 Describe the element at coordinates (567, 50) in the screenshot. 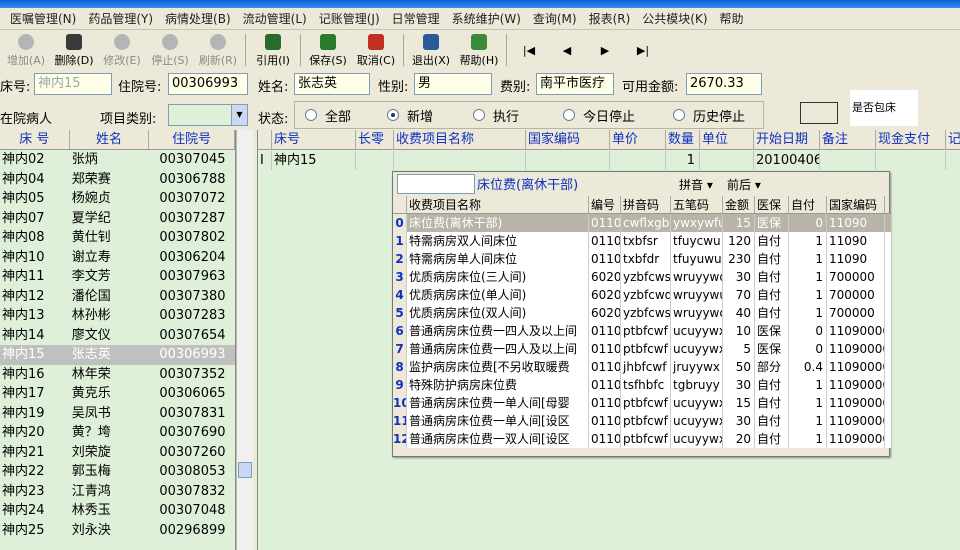

I see `prev-record-icon: ◀` at that location.